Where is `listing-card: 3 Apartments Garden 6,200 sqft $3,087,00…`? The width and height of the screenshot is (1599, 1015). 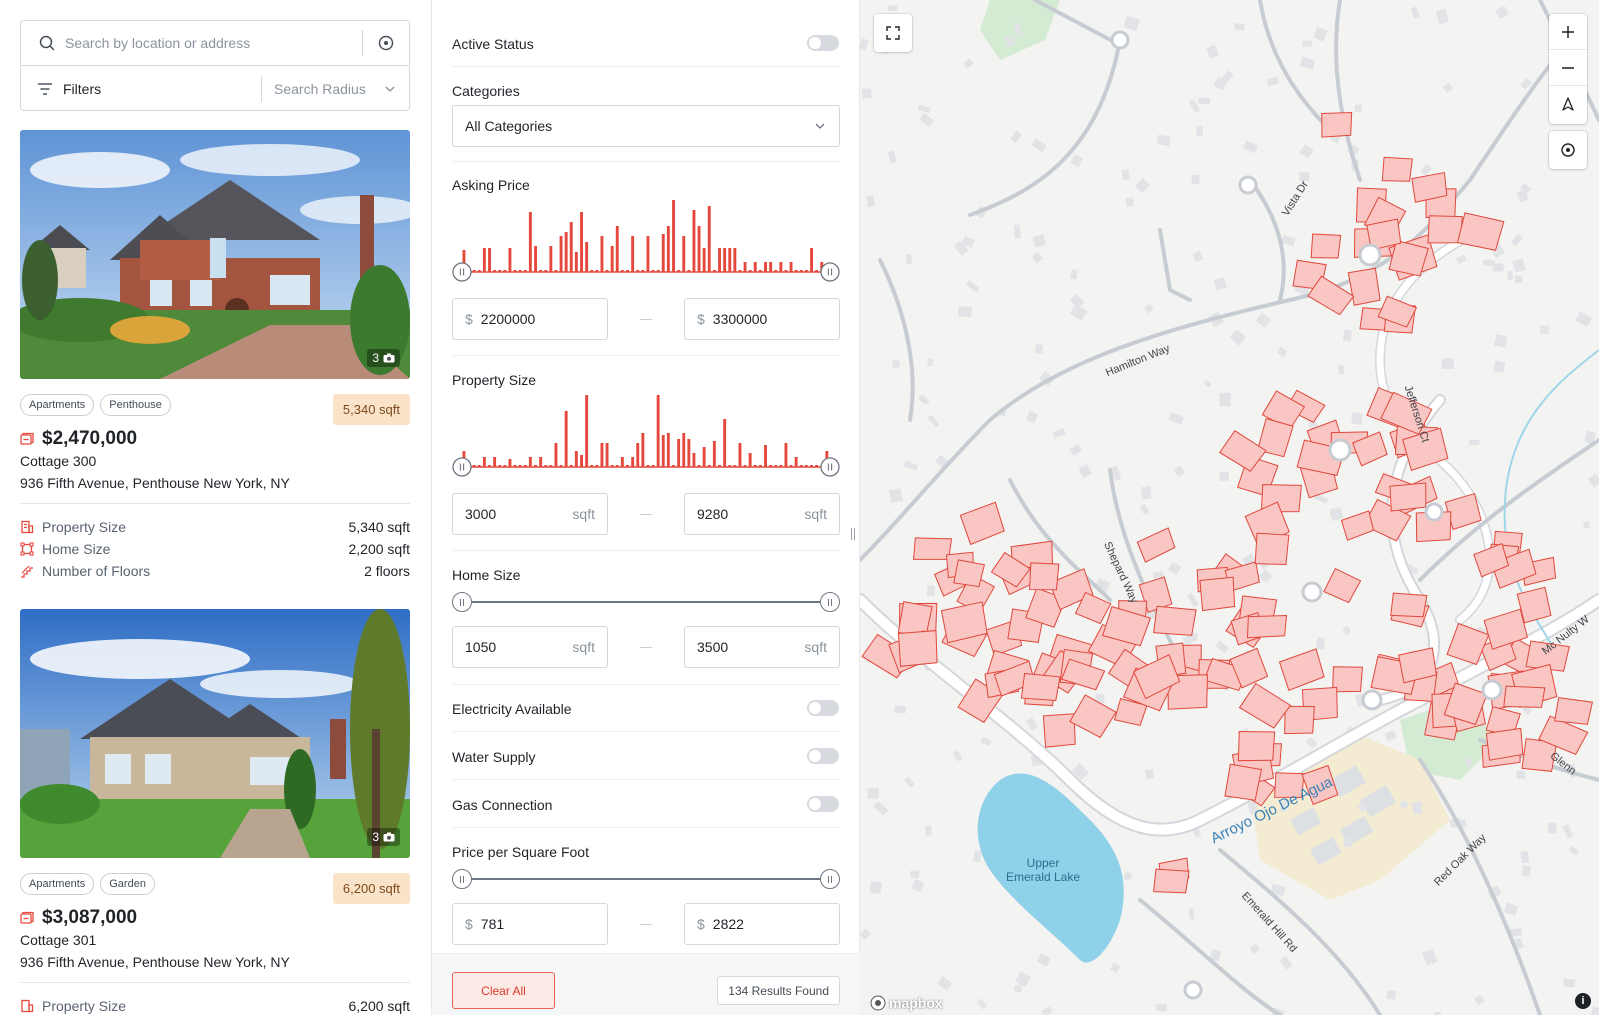
listing-card: 3 Apartments Garden 6,200 sqft $3,087,00… is located at coordinates (215, 811).